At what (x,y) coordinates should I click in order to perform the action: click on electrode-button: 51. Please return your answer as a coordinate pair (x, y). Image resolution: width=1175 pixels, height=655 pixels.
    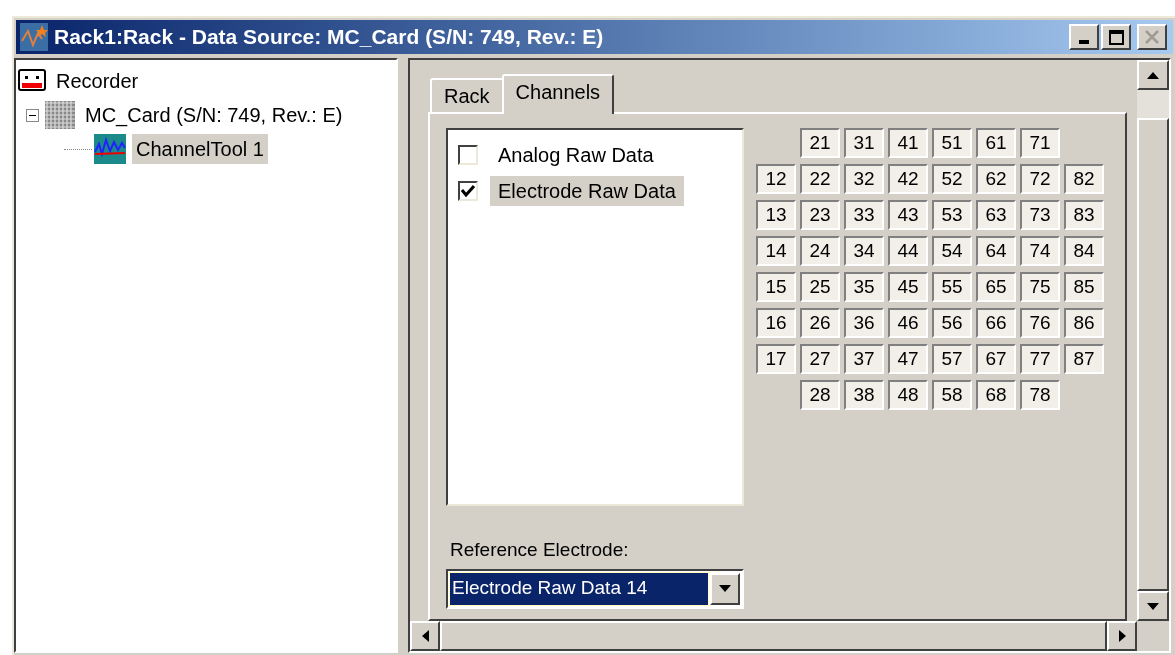
    Looking at the image, I should click on (952, 143).